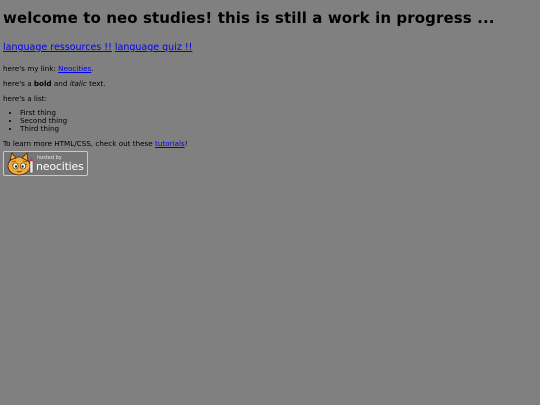 The image size is (540, 405). What do you see at coordinates (278, 113) in the screenshot?
I see `list-item: First thing` at bounding box center [278, 113].